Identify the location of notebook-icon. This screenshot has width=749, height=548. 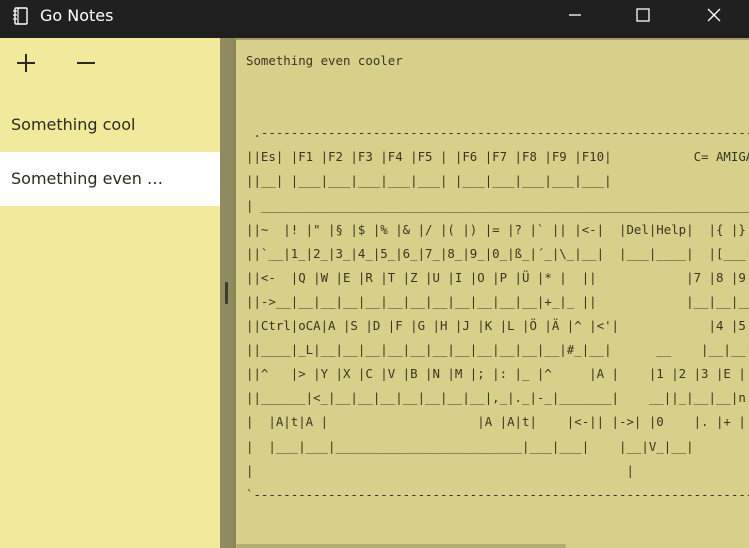
(21, 16).